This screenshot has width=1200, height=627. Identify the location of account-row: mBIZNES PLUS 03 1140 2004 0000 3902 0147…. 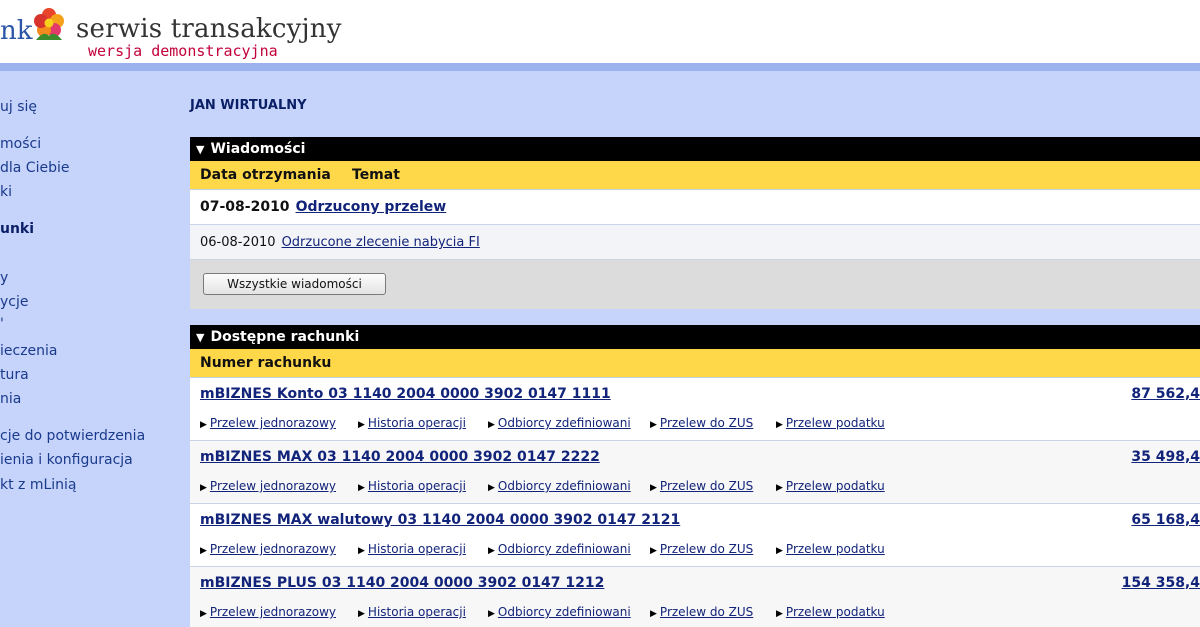
(695, 596).